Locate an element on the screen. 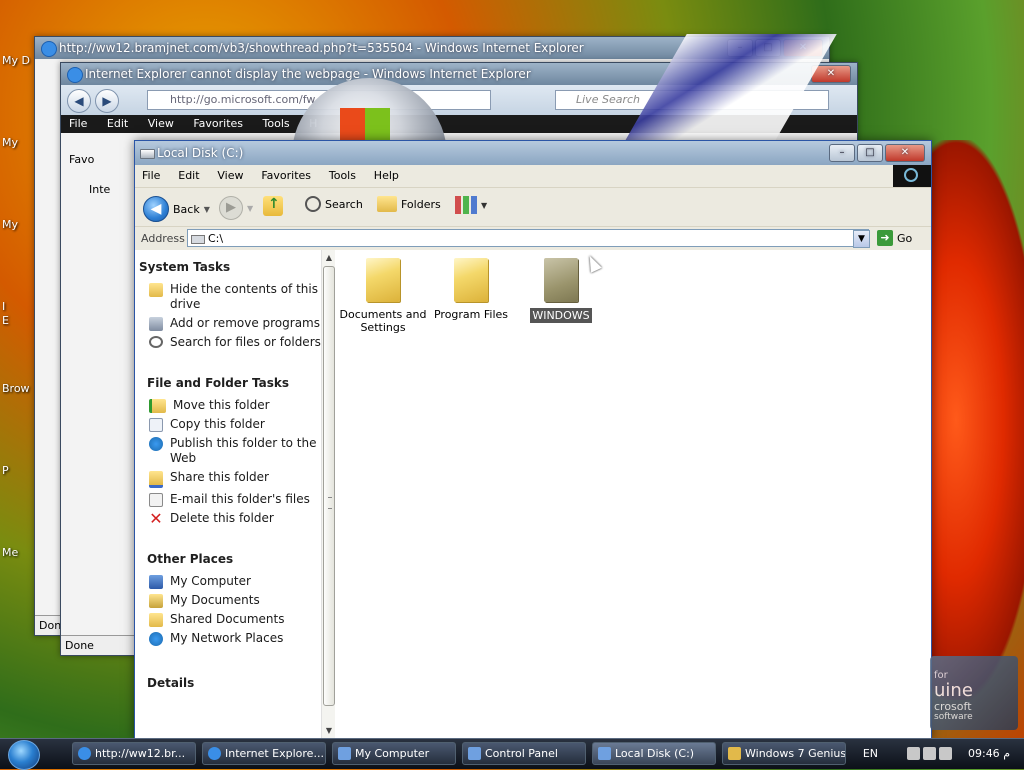 Image resolution: width=1024 pixels, height=770 pixels. desktop-label: My D is located at coordinates (16, 60).